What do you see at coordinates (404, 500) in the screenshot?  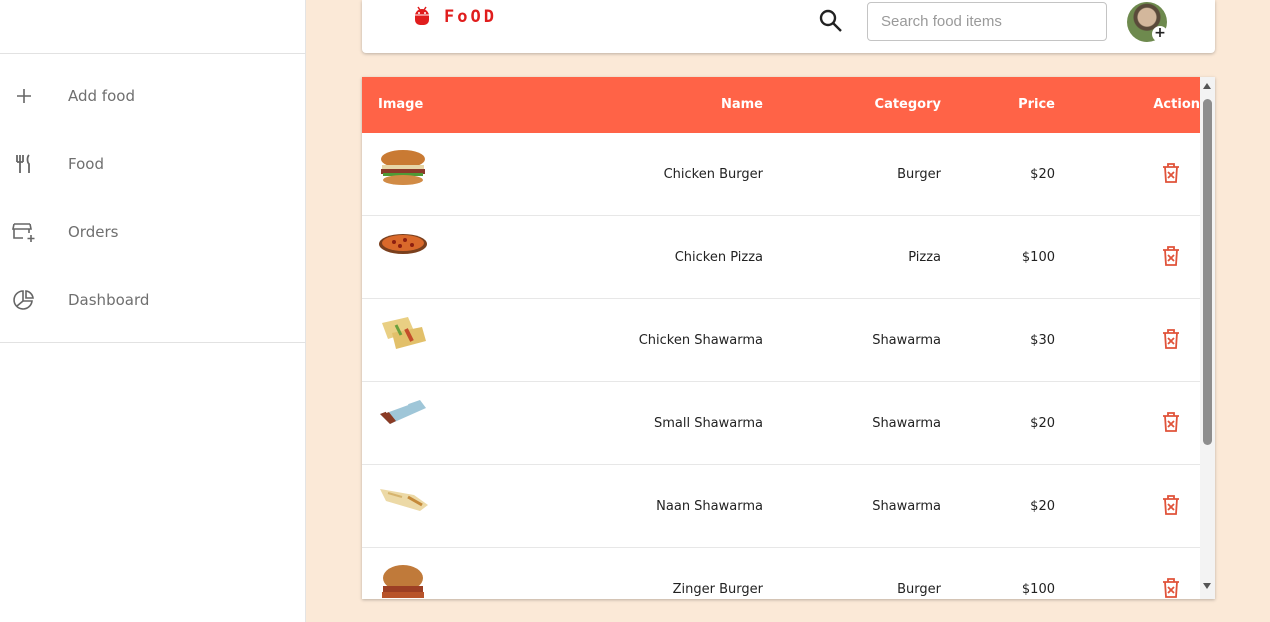 I see `naan-shawarma-image` at bounding box center [404, 500].